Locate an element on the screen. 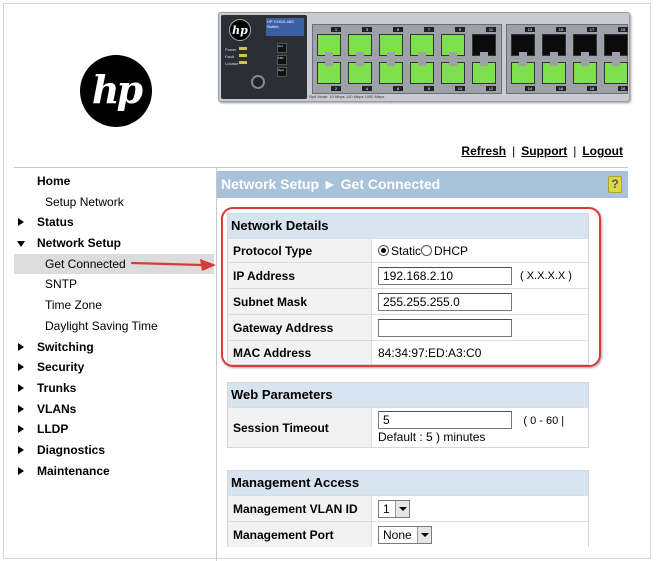  hp-logo: hp is located at coordinates (116, 91).